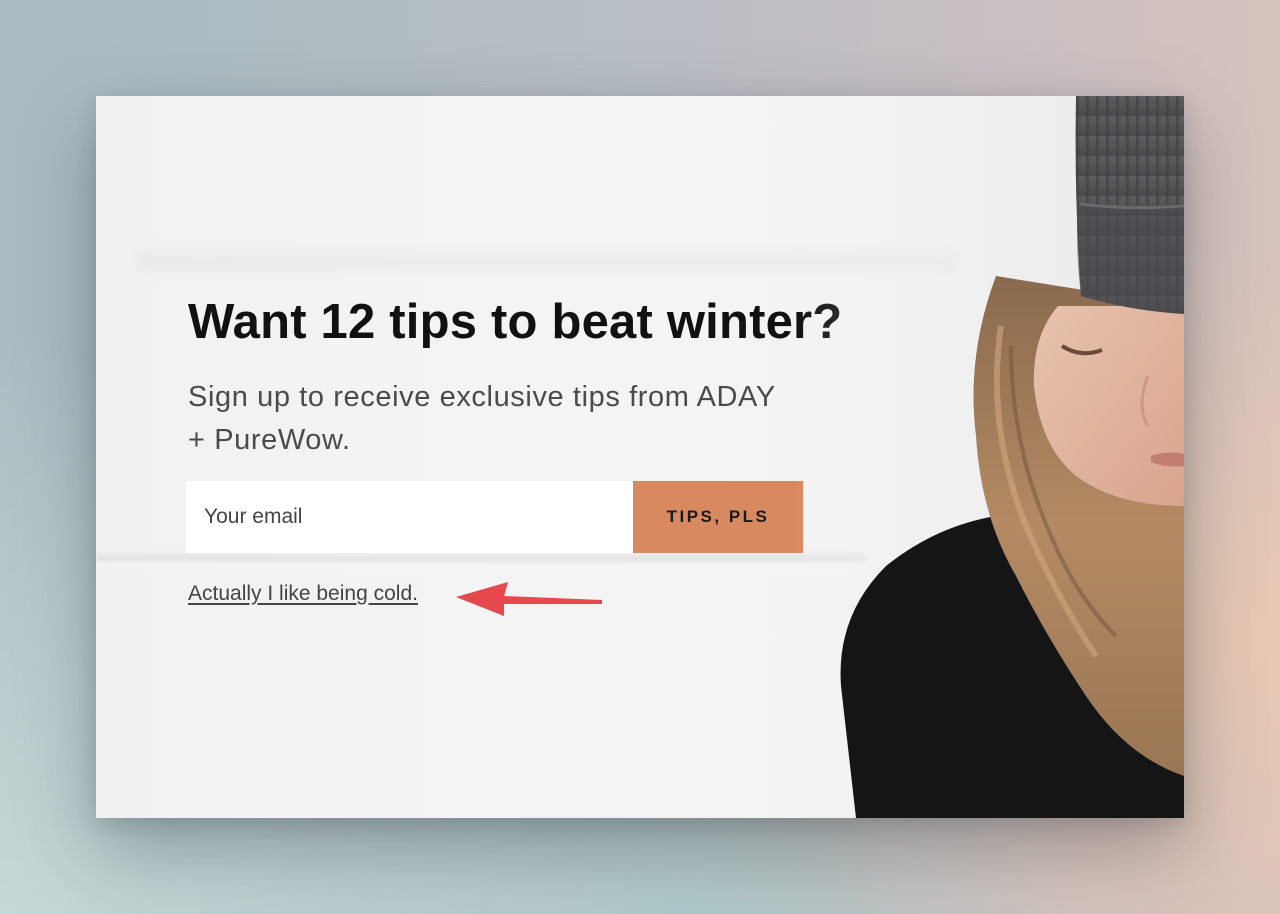 This screenshot has height=914, width=1280. What do you see at coordinates (515, 322) in the screenshot?
I see `popup-headline: Want 12 tips to beat winter?` at bounding box center [515, 322].